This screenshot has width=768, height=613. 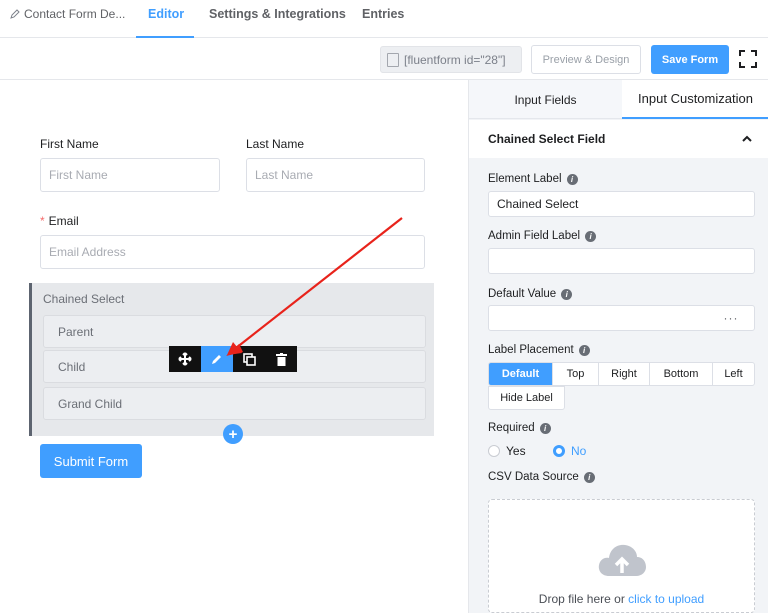 What do you see at coordinates (281, 359) in the screenshot?
I see `delete-icon` at bounding box center [281, 359].